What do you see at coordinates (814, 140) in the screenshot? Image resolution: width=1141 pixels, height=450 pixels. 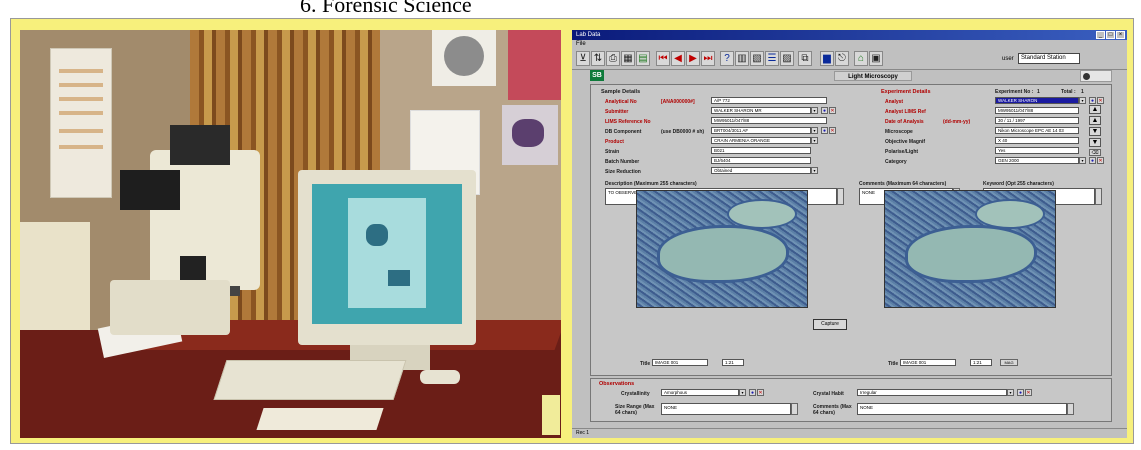 I see `product-dropdown: ▾` at bounding box center [814, 140].